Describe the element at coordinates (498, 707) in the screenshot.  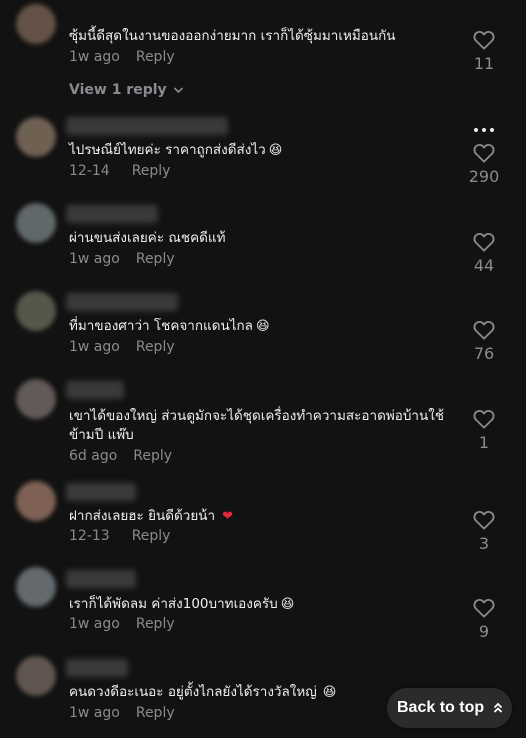
I see `double-chevron-up-icon` at that location.